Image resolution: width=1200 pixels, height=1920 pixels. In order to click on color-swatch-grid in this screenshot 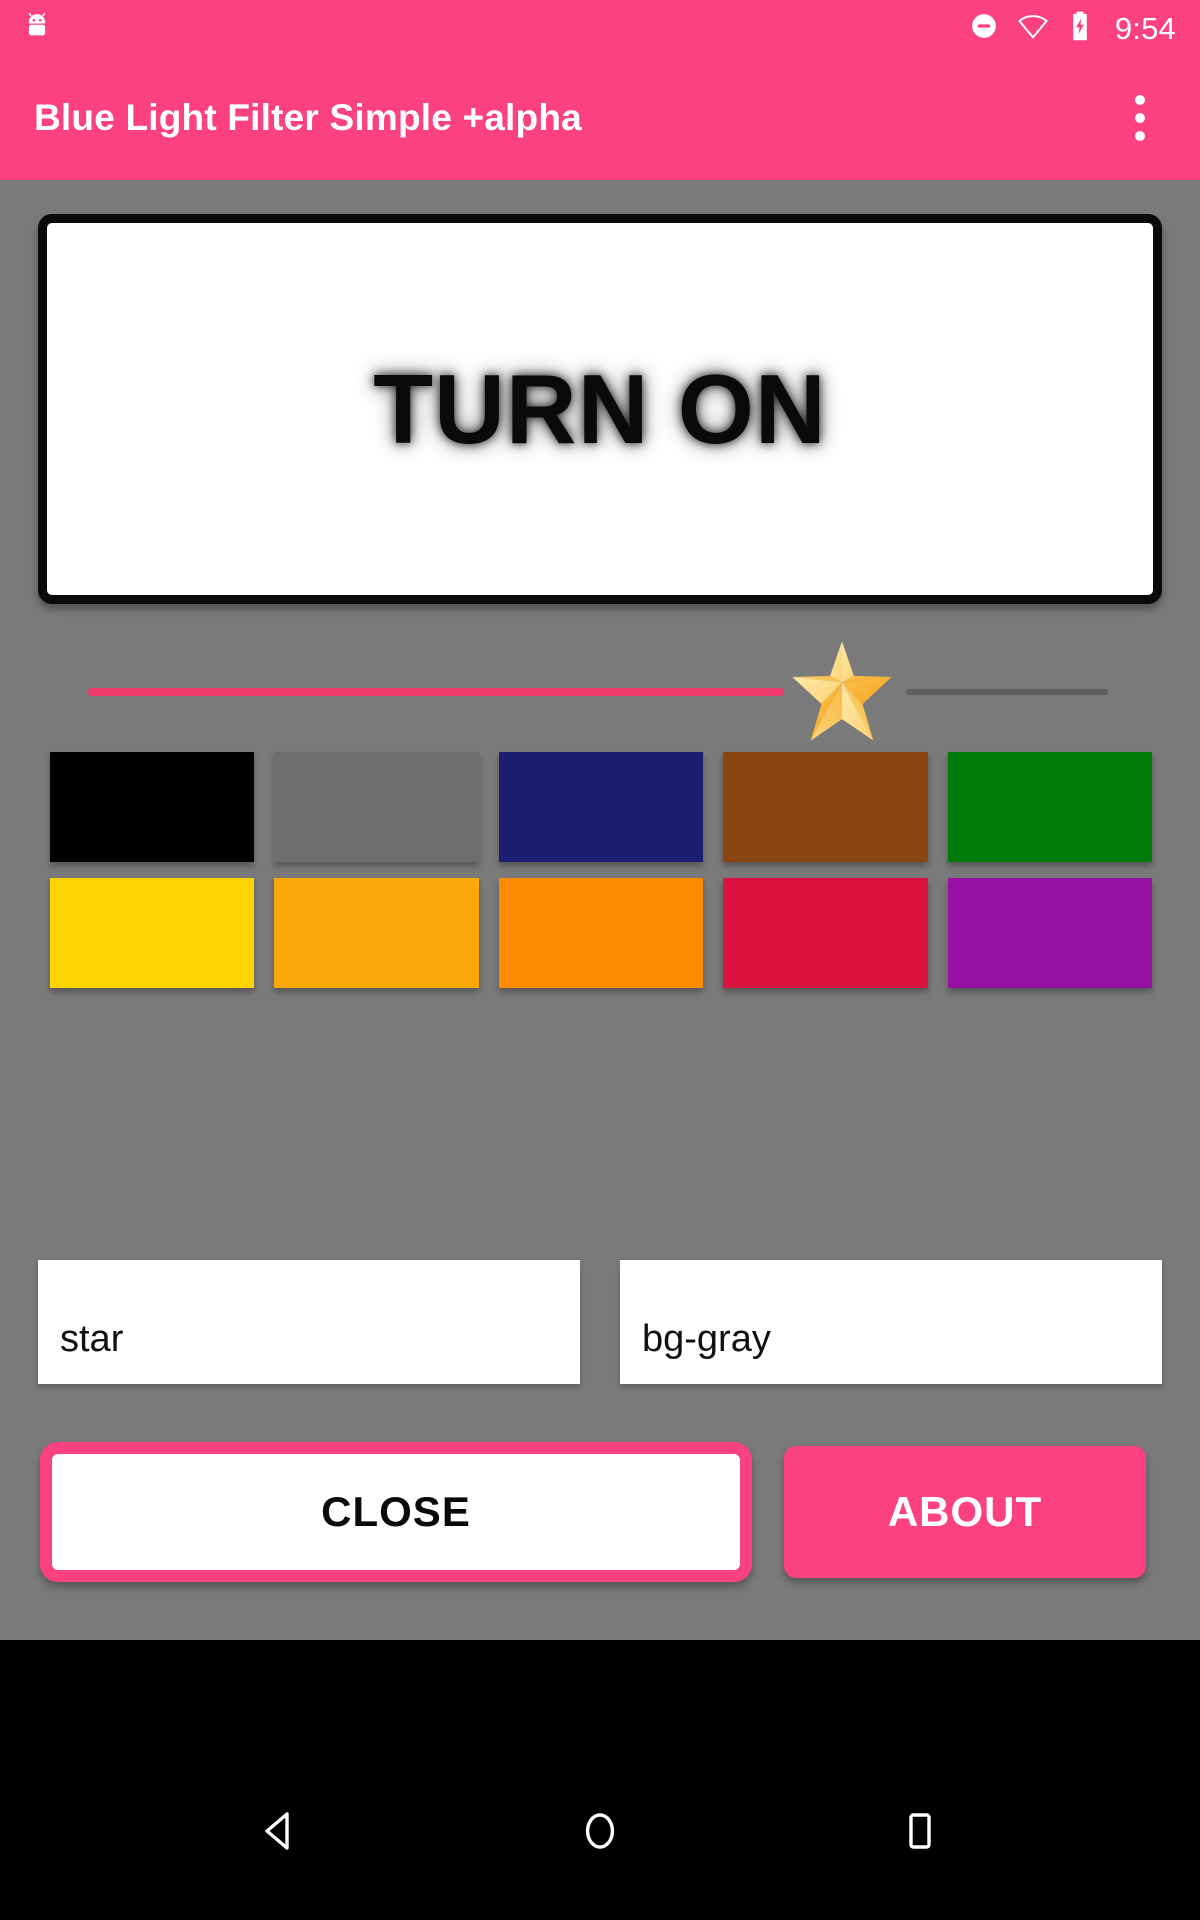, I will do `click(601, 870)`.